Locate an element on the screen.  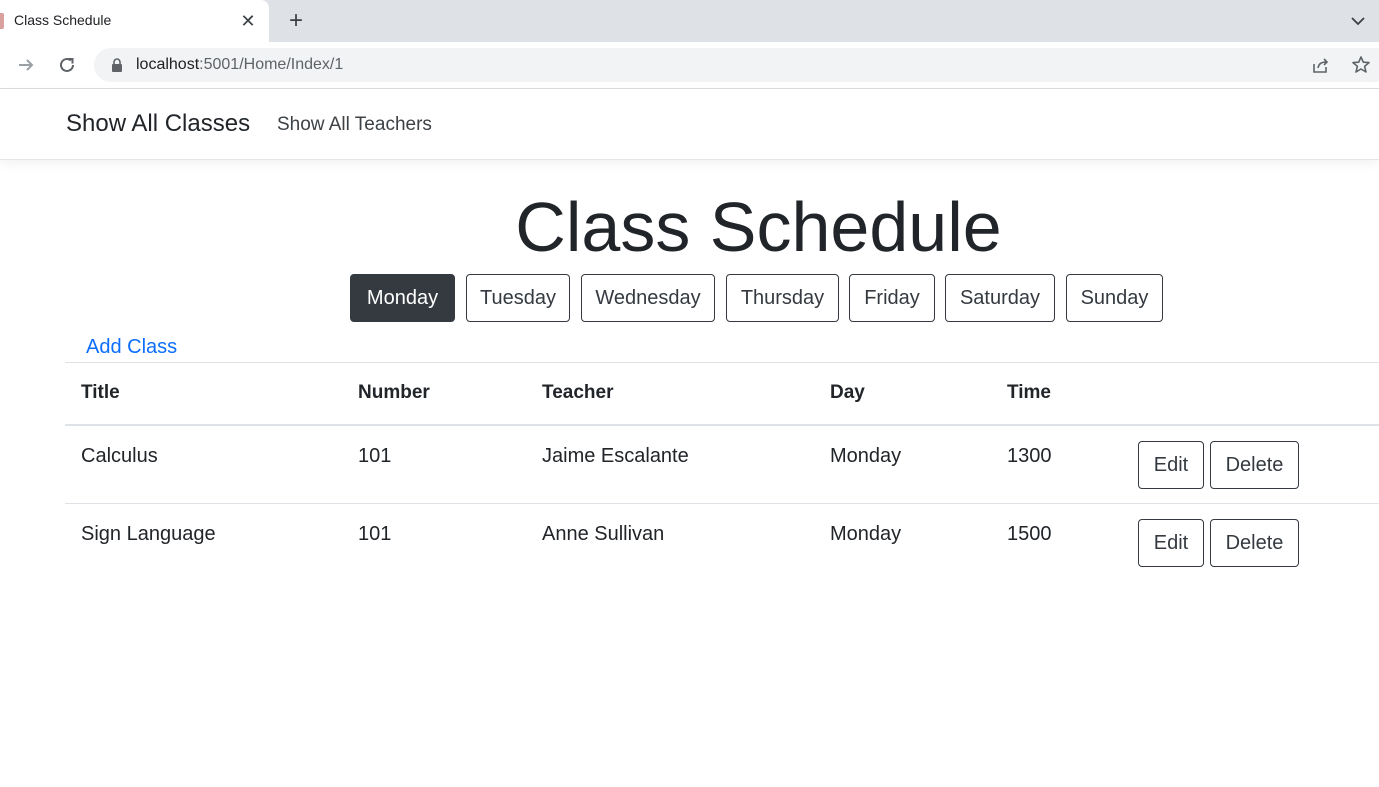
cell-time: 1500 is located at coordinates (1029, 534).